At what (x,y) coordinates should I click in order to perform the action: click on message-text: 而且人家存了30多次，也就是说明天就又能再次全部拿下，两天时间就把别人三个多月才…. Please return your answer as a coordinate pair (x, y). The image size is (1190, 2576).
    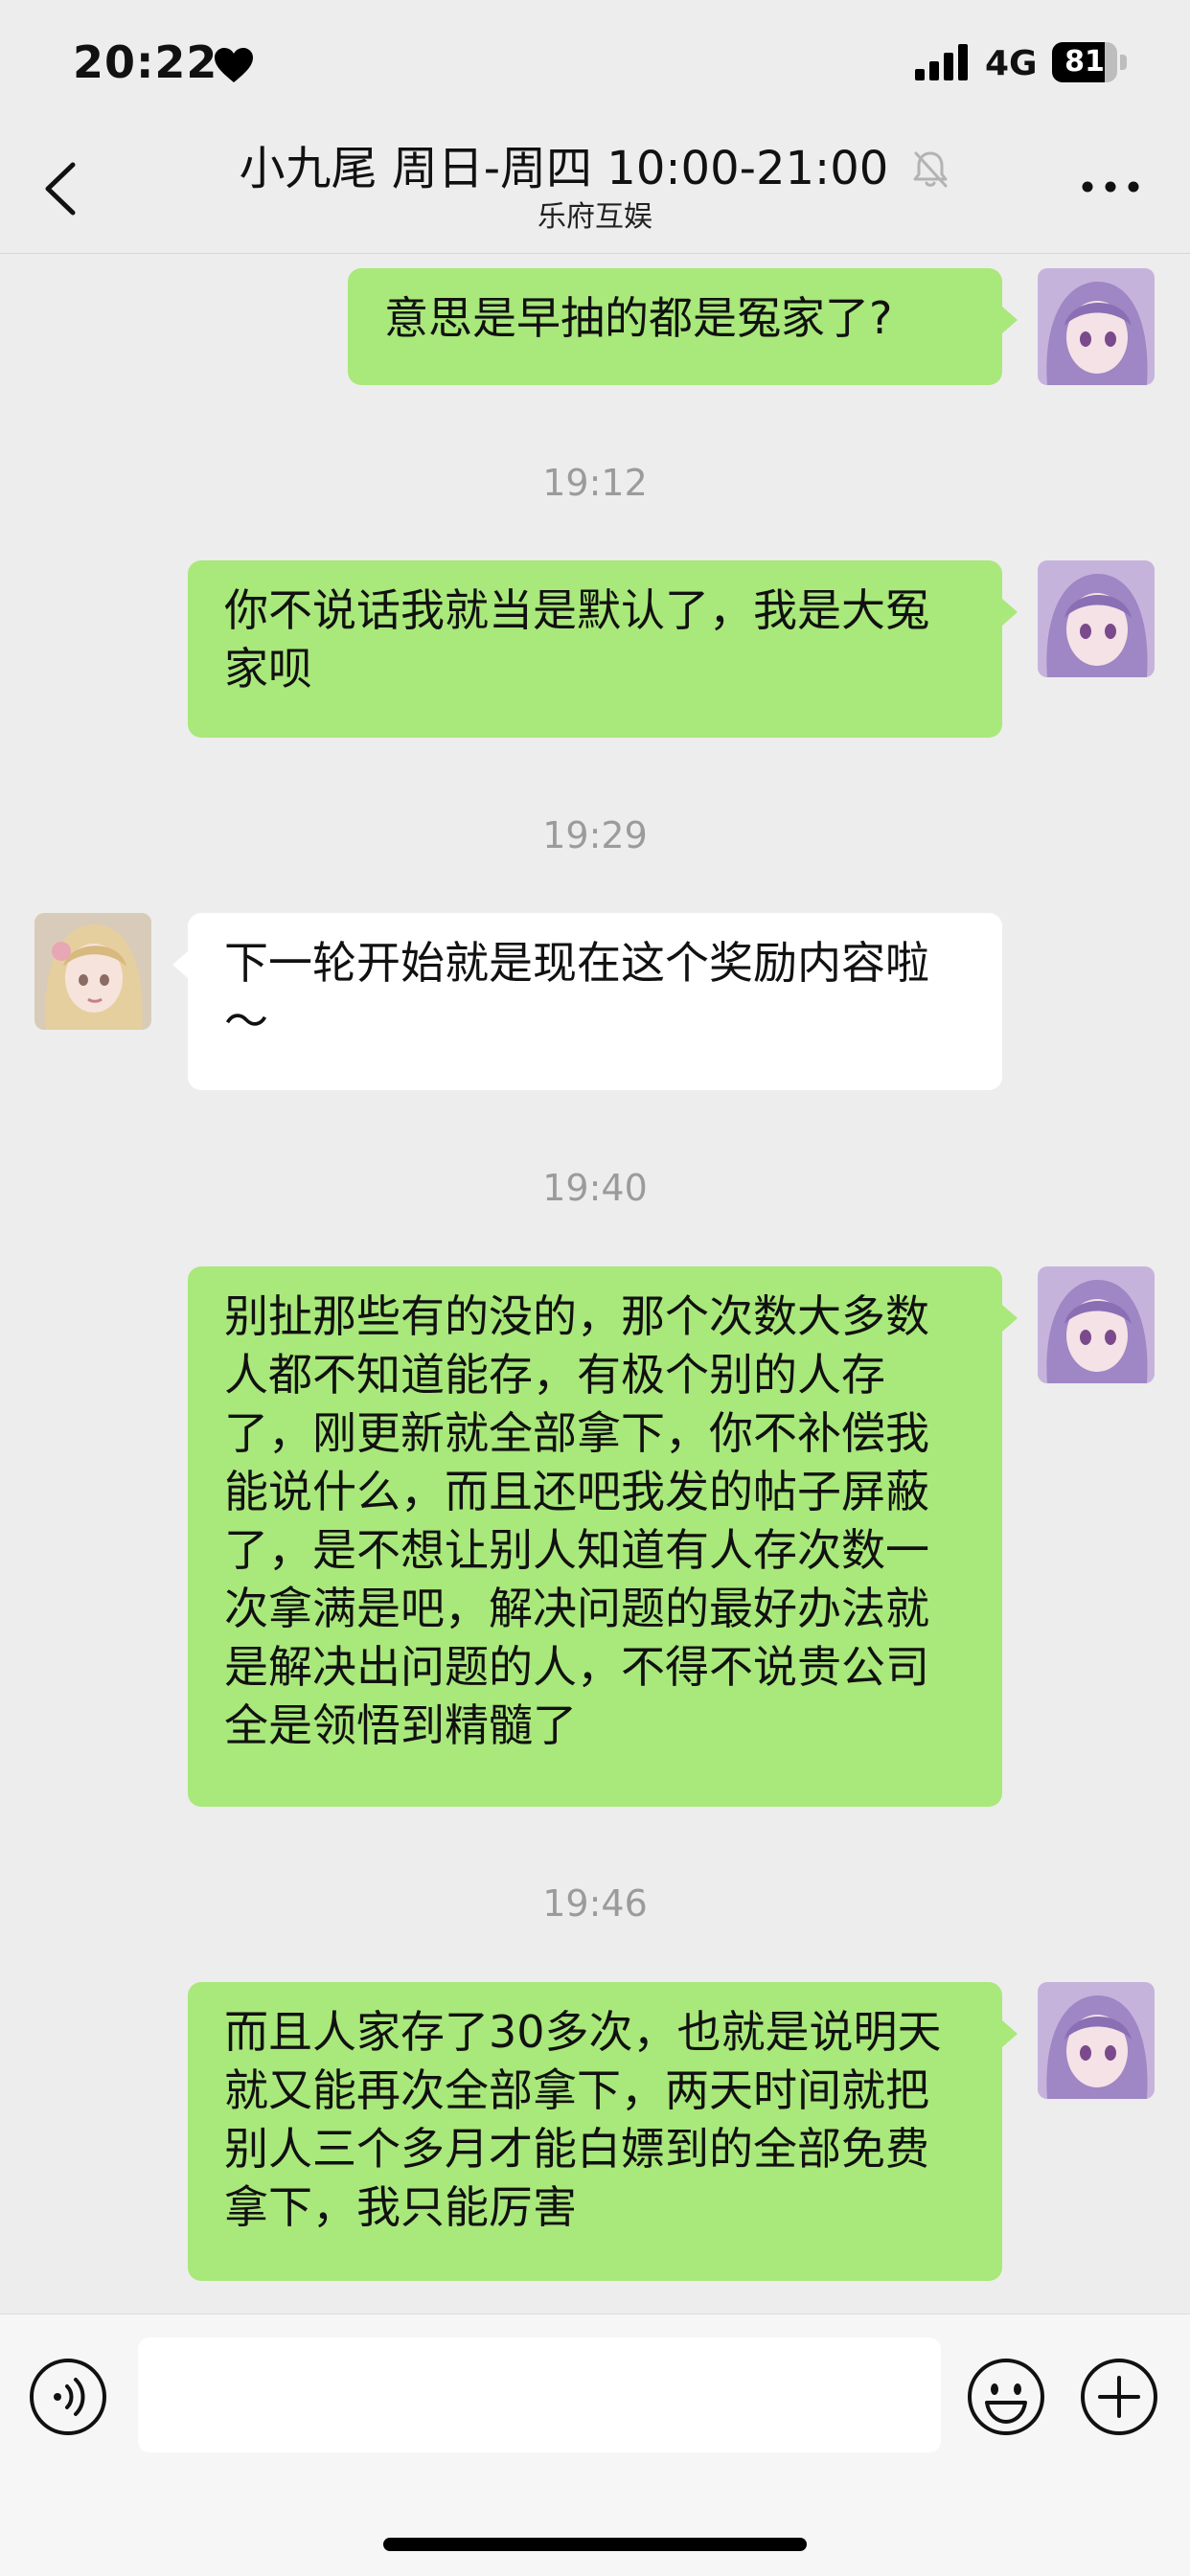
    Looking at the image, I should click on (583, 2119).